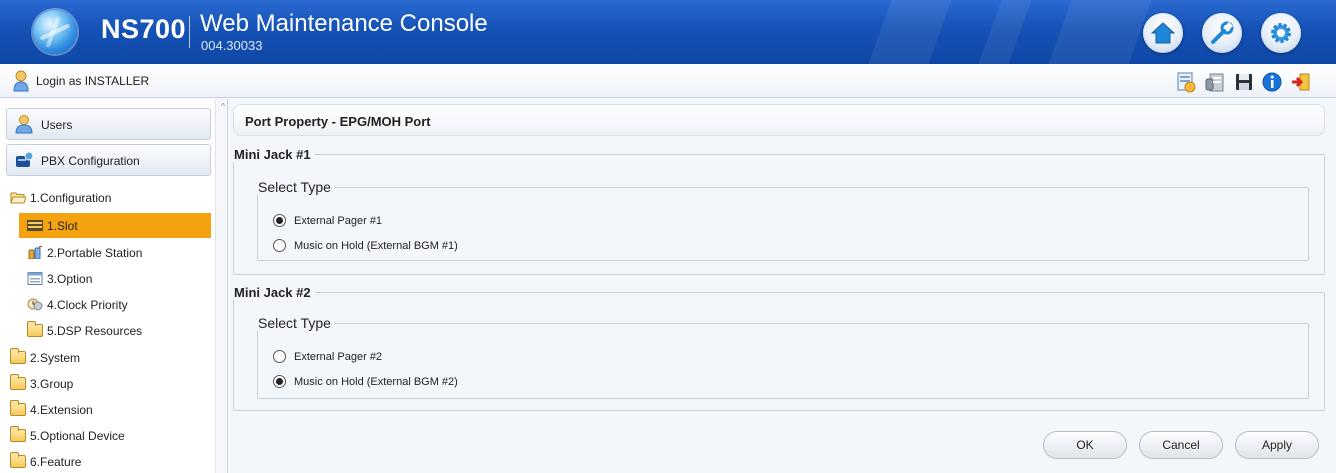 Image resolution: width=1336 pixels, height=473 pixels. I want to click on radio-label: External Pager #2, so click(338, 356).